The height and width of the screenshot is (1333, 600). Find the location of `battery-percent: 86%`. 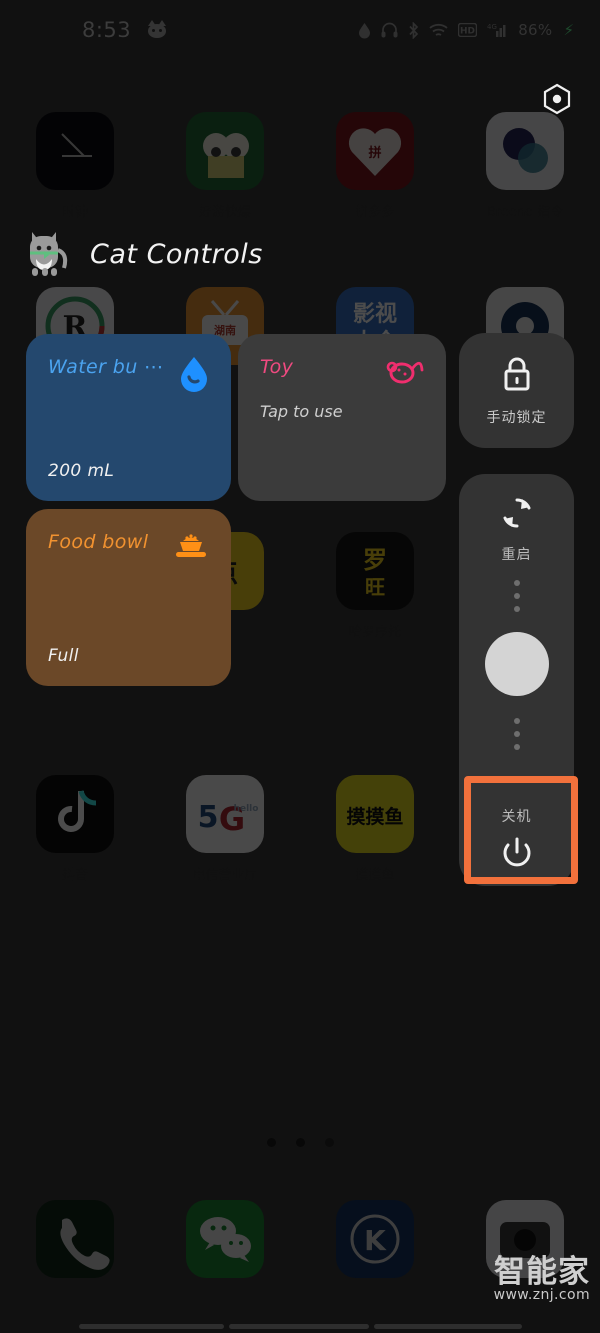

battery-percent: 86% is located at coordinates (535, 30).